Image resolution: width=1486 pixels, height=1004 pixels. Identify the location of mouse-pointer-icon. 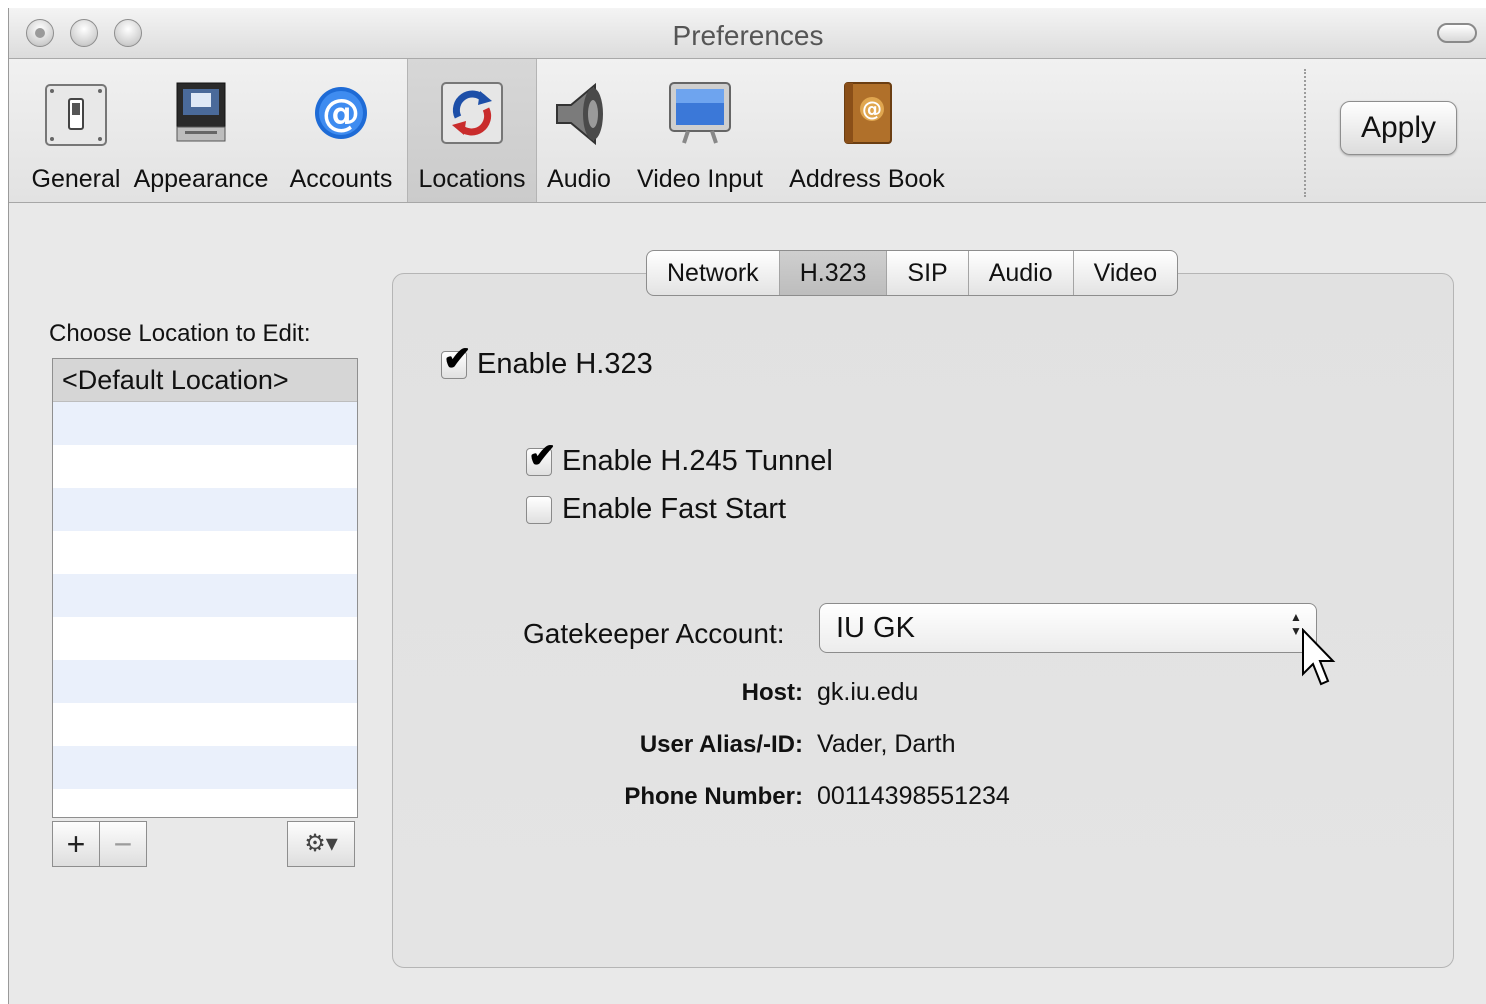
(1319, 657).